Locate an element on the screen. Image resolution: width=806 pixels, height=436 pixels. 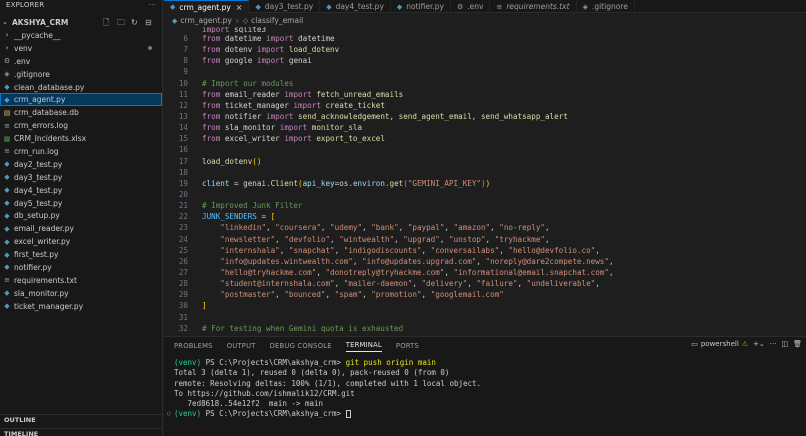
tree-item-label: day4_test.py is located at coordinates (38, 190).